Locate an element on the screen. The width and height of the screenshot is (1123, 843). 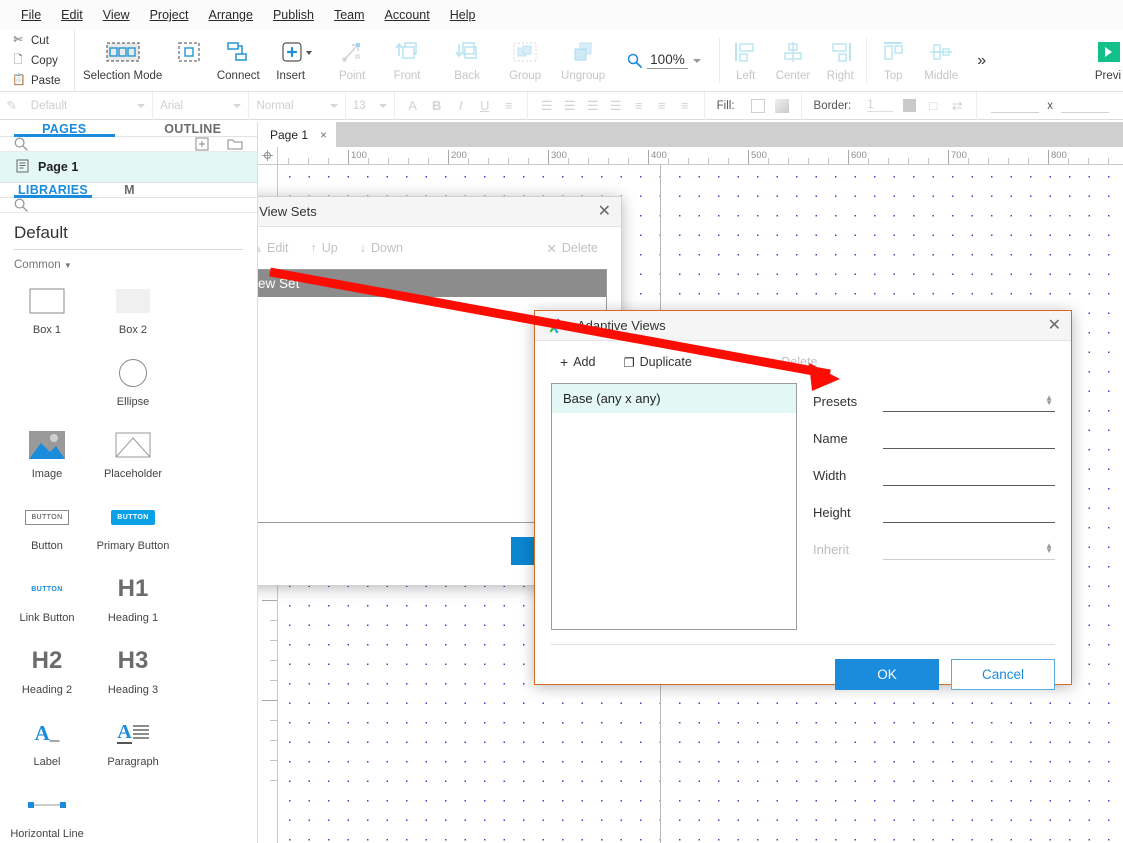
widget-heading-2: H2 Heading 2 is located at coordinates (47, 674).